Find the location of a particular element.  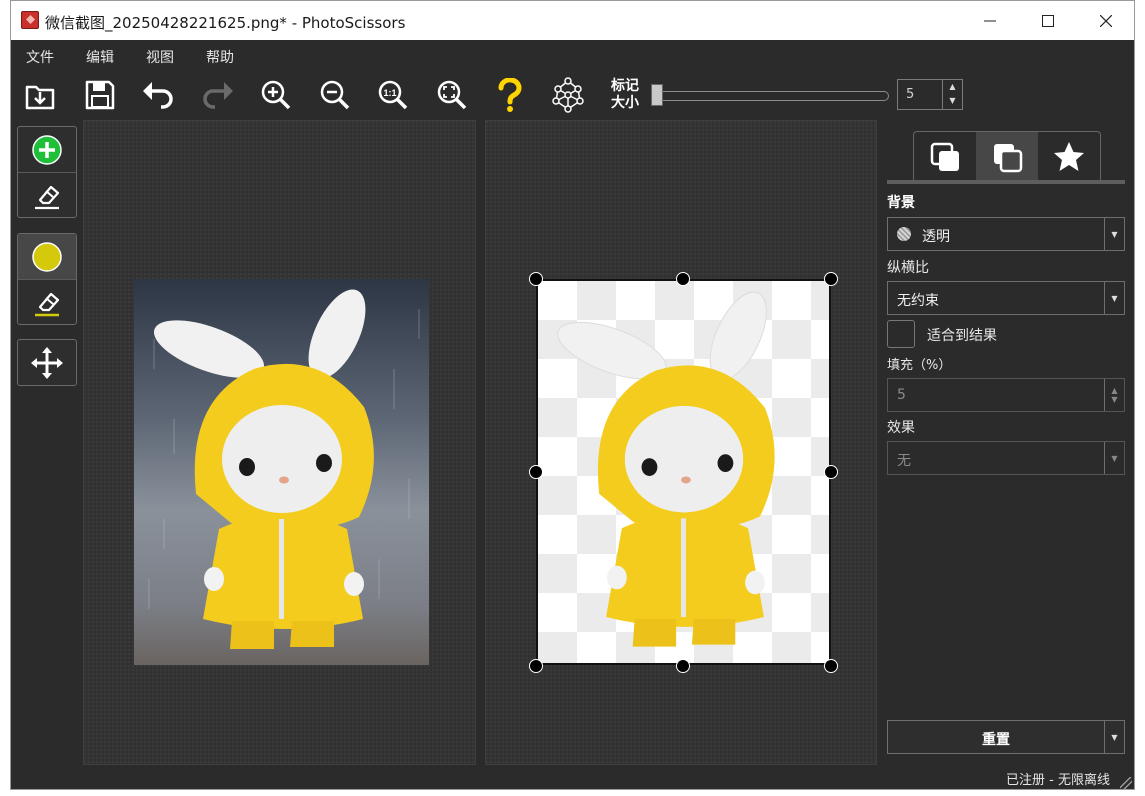

mark-size-label: 标记 大小 is located at coordinates (625, 95).